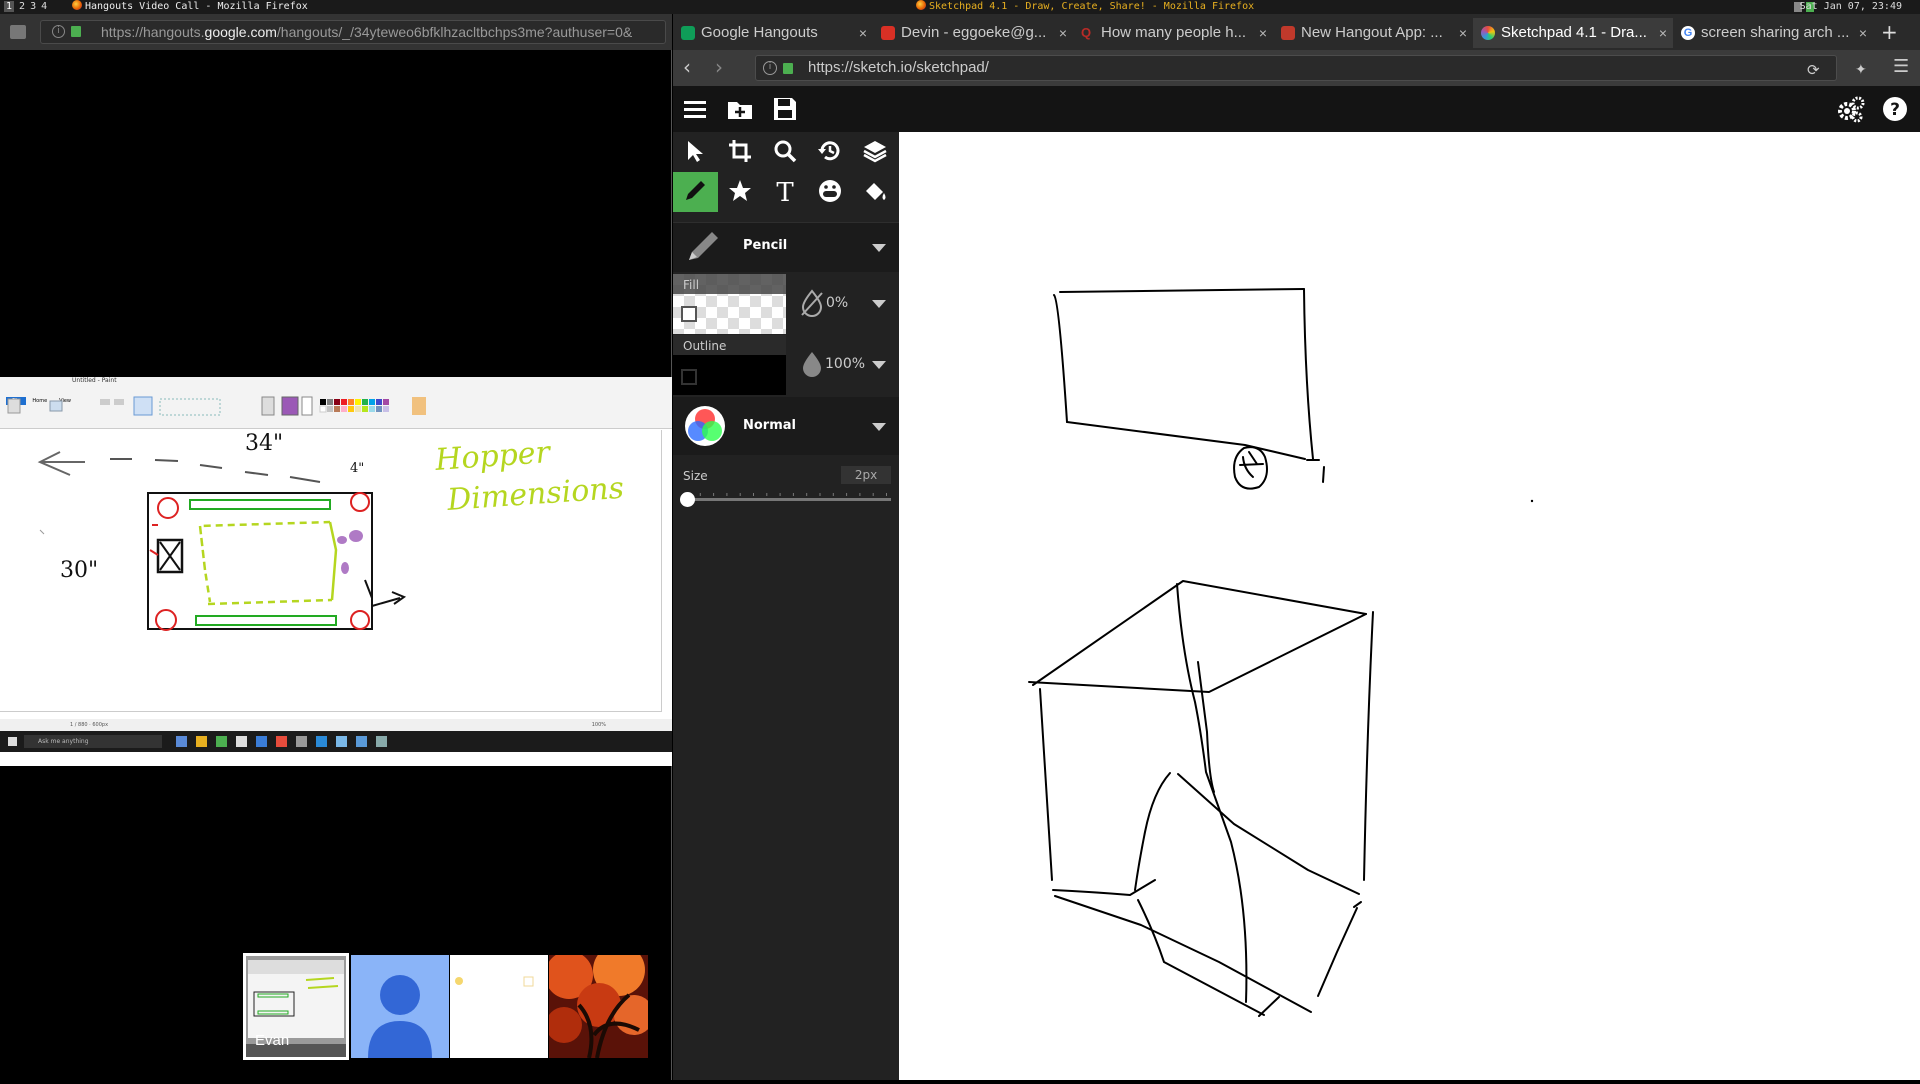 Image resolution: width=1920 pixels, height=1084 pixels. I want to click on help-icon: ?, so click(1895, 109).